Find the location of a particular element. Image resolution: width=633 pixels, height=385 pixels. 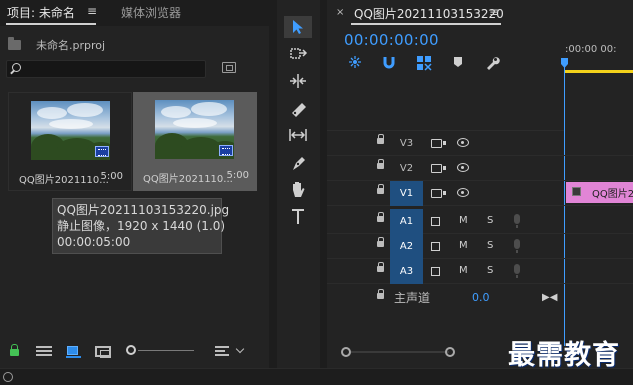

close-icon: × is located at coordinates (340, 12).